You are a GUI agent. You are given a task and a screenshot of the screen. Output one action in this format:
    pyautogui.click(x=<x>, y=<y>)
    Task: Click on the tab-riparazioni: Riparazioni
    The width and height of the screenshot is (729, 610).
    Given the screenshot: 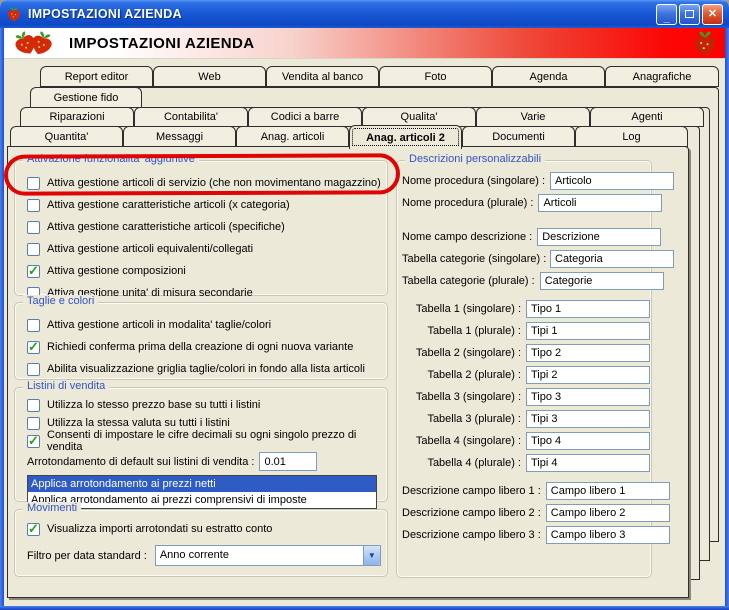 What is the action you would take?
    pyautogui.click(x=77, y=117)
    